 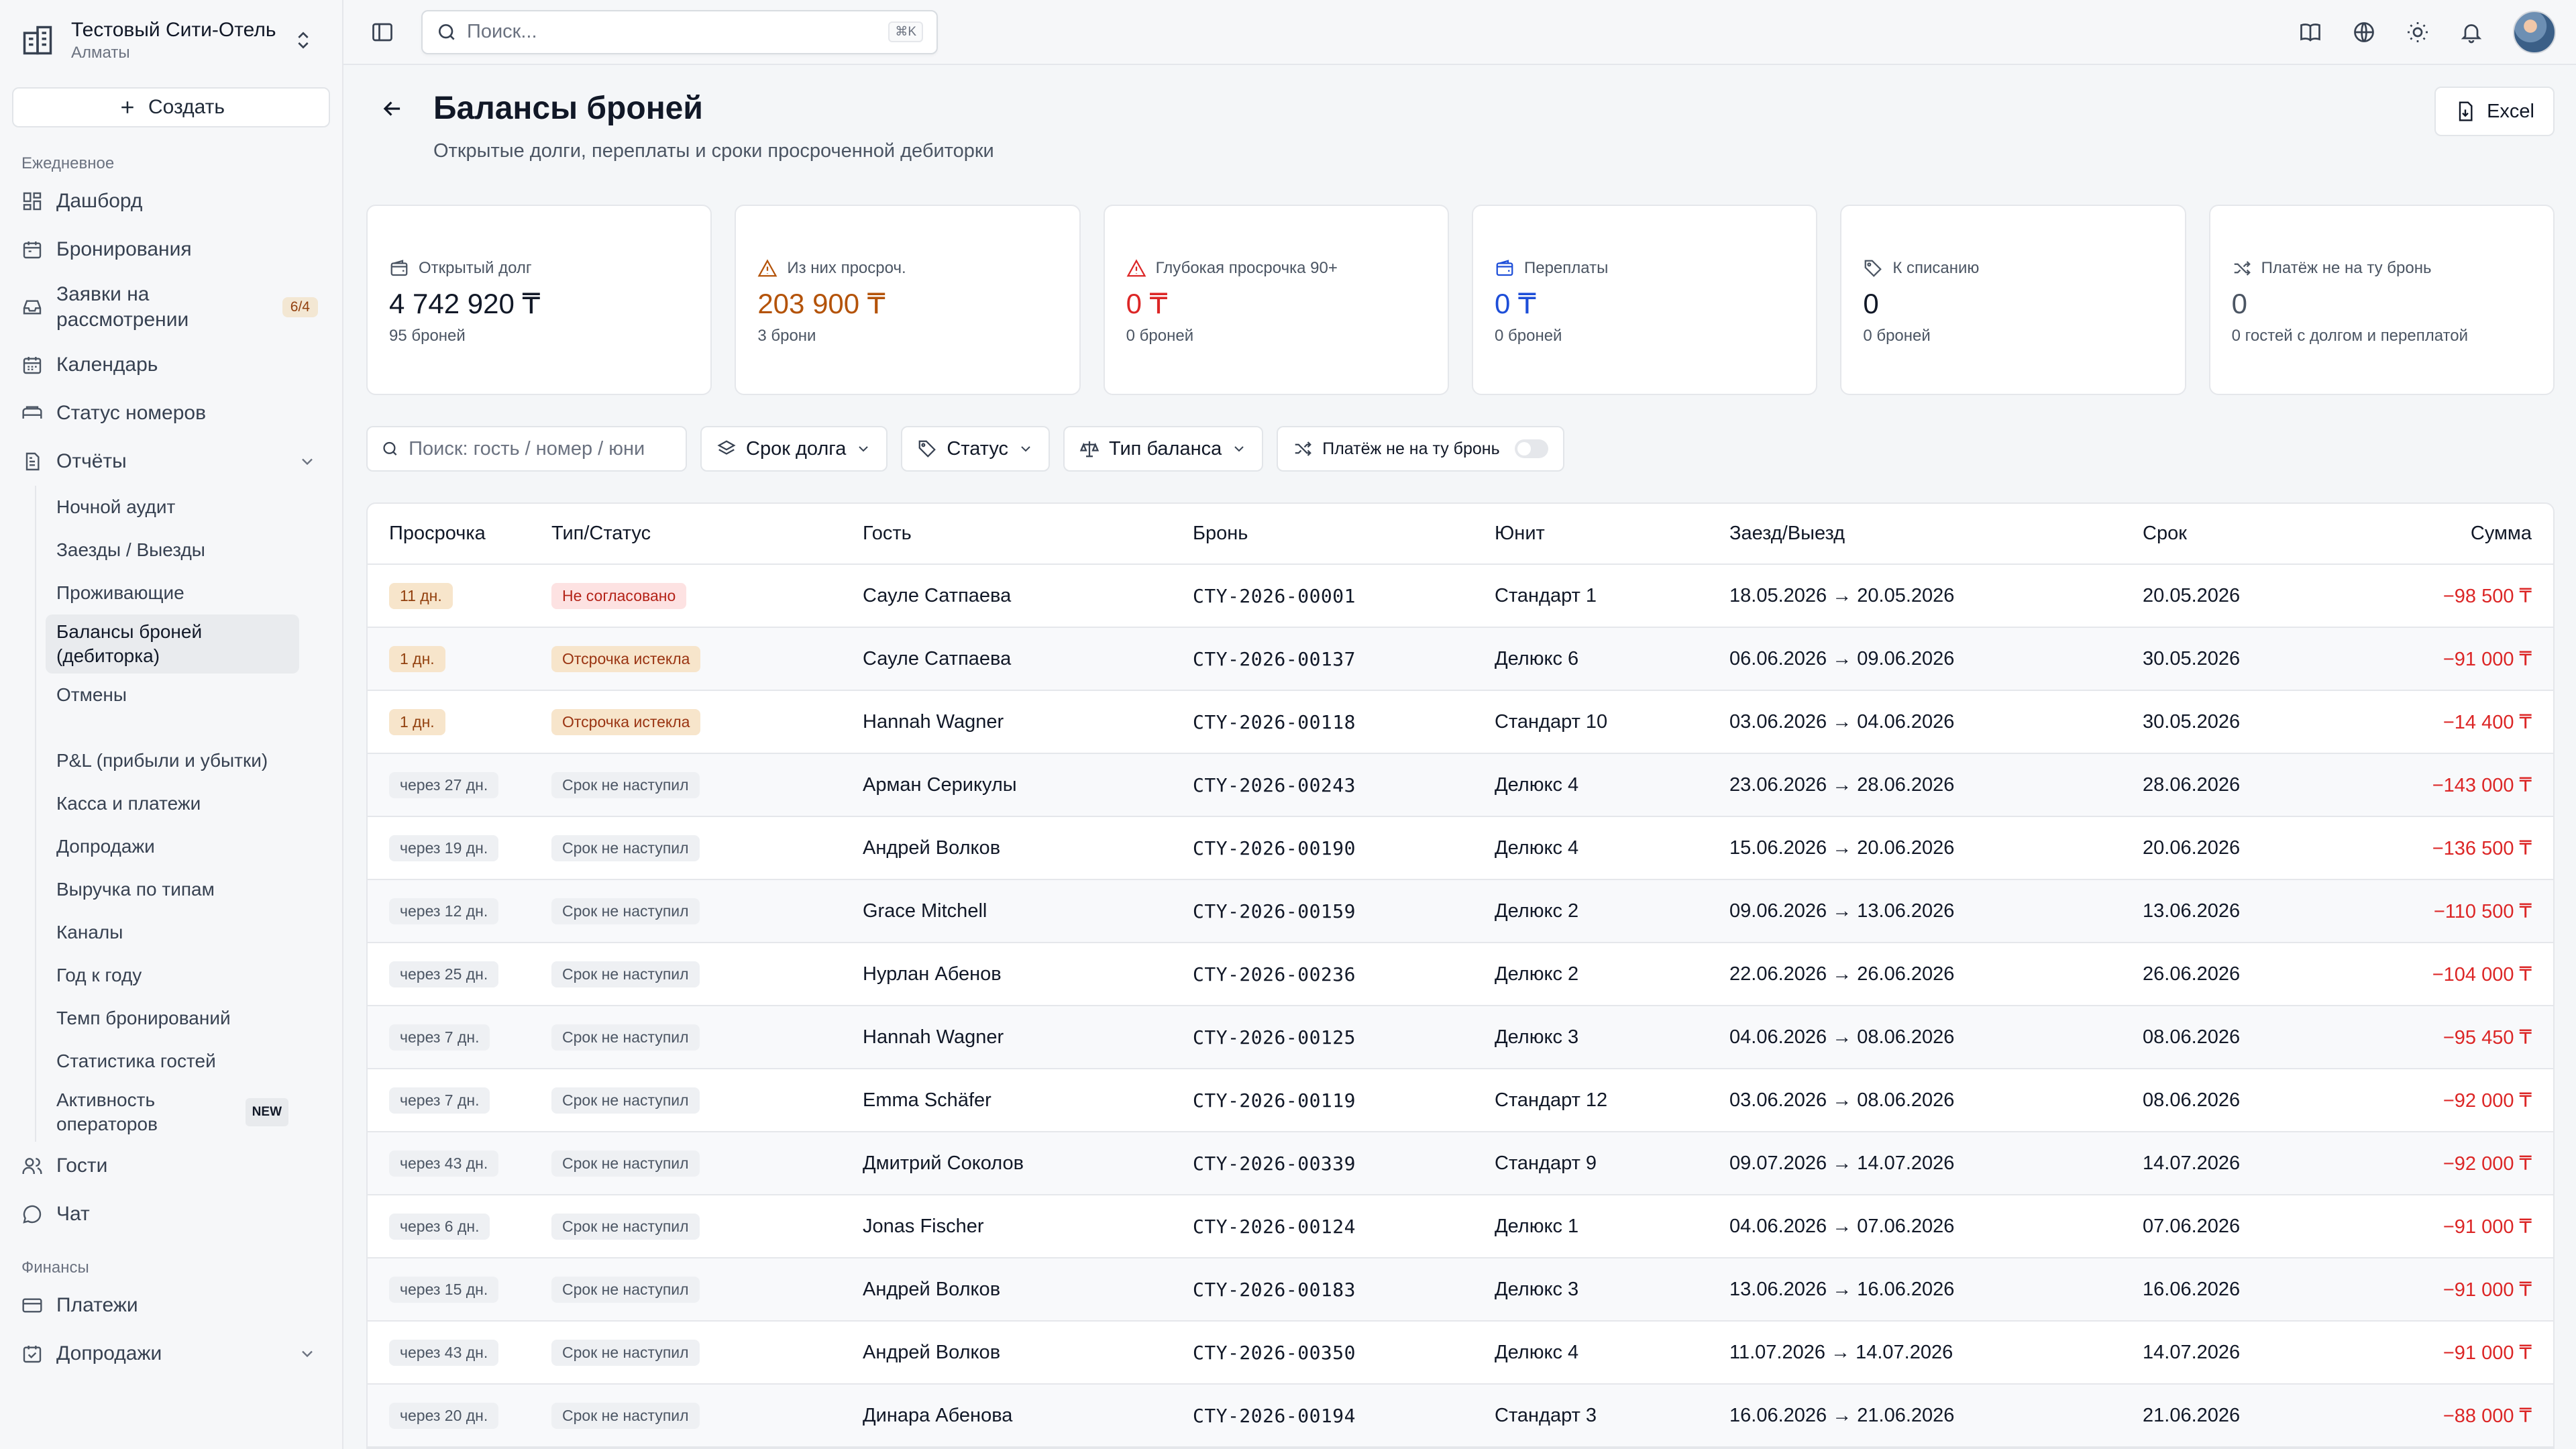 What do you see at coordinates (794, 449) in the screenshot?
I see `filter-term-dropdown: Срок долга` at bounding box center [794, 449].